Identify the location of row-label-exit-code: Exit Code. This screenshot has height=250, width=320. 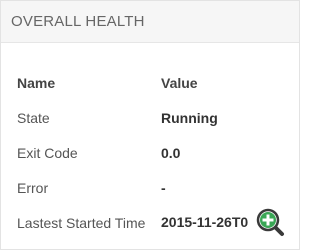
(47, 152).